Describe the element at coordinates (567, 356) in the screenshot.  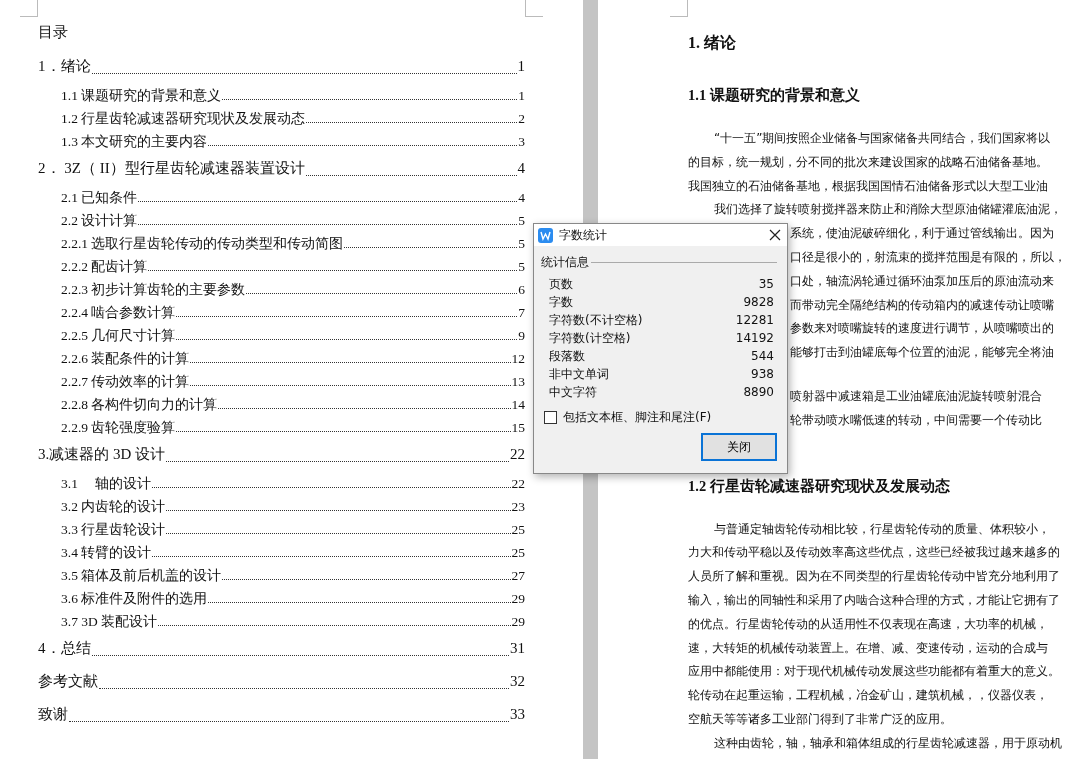
I see `stat-label: 段落数` at that location.